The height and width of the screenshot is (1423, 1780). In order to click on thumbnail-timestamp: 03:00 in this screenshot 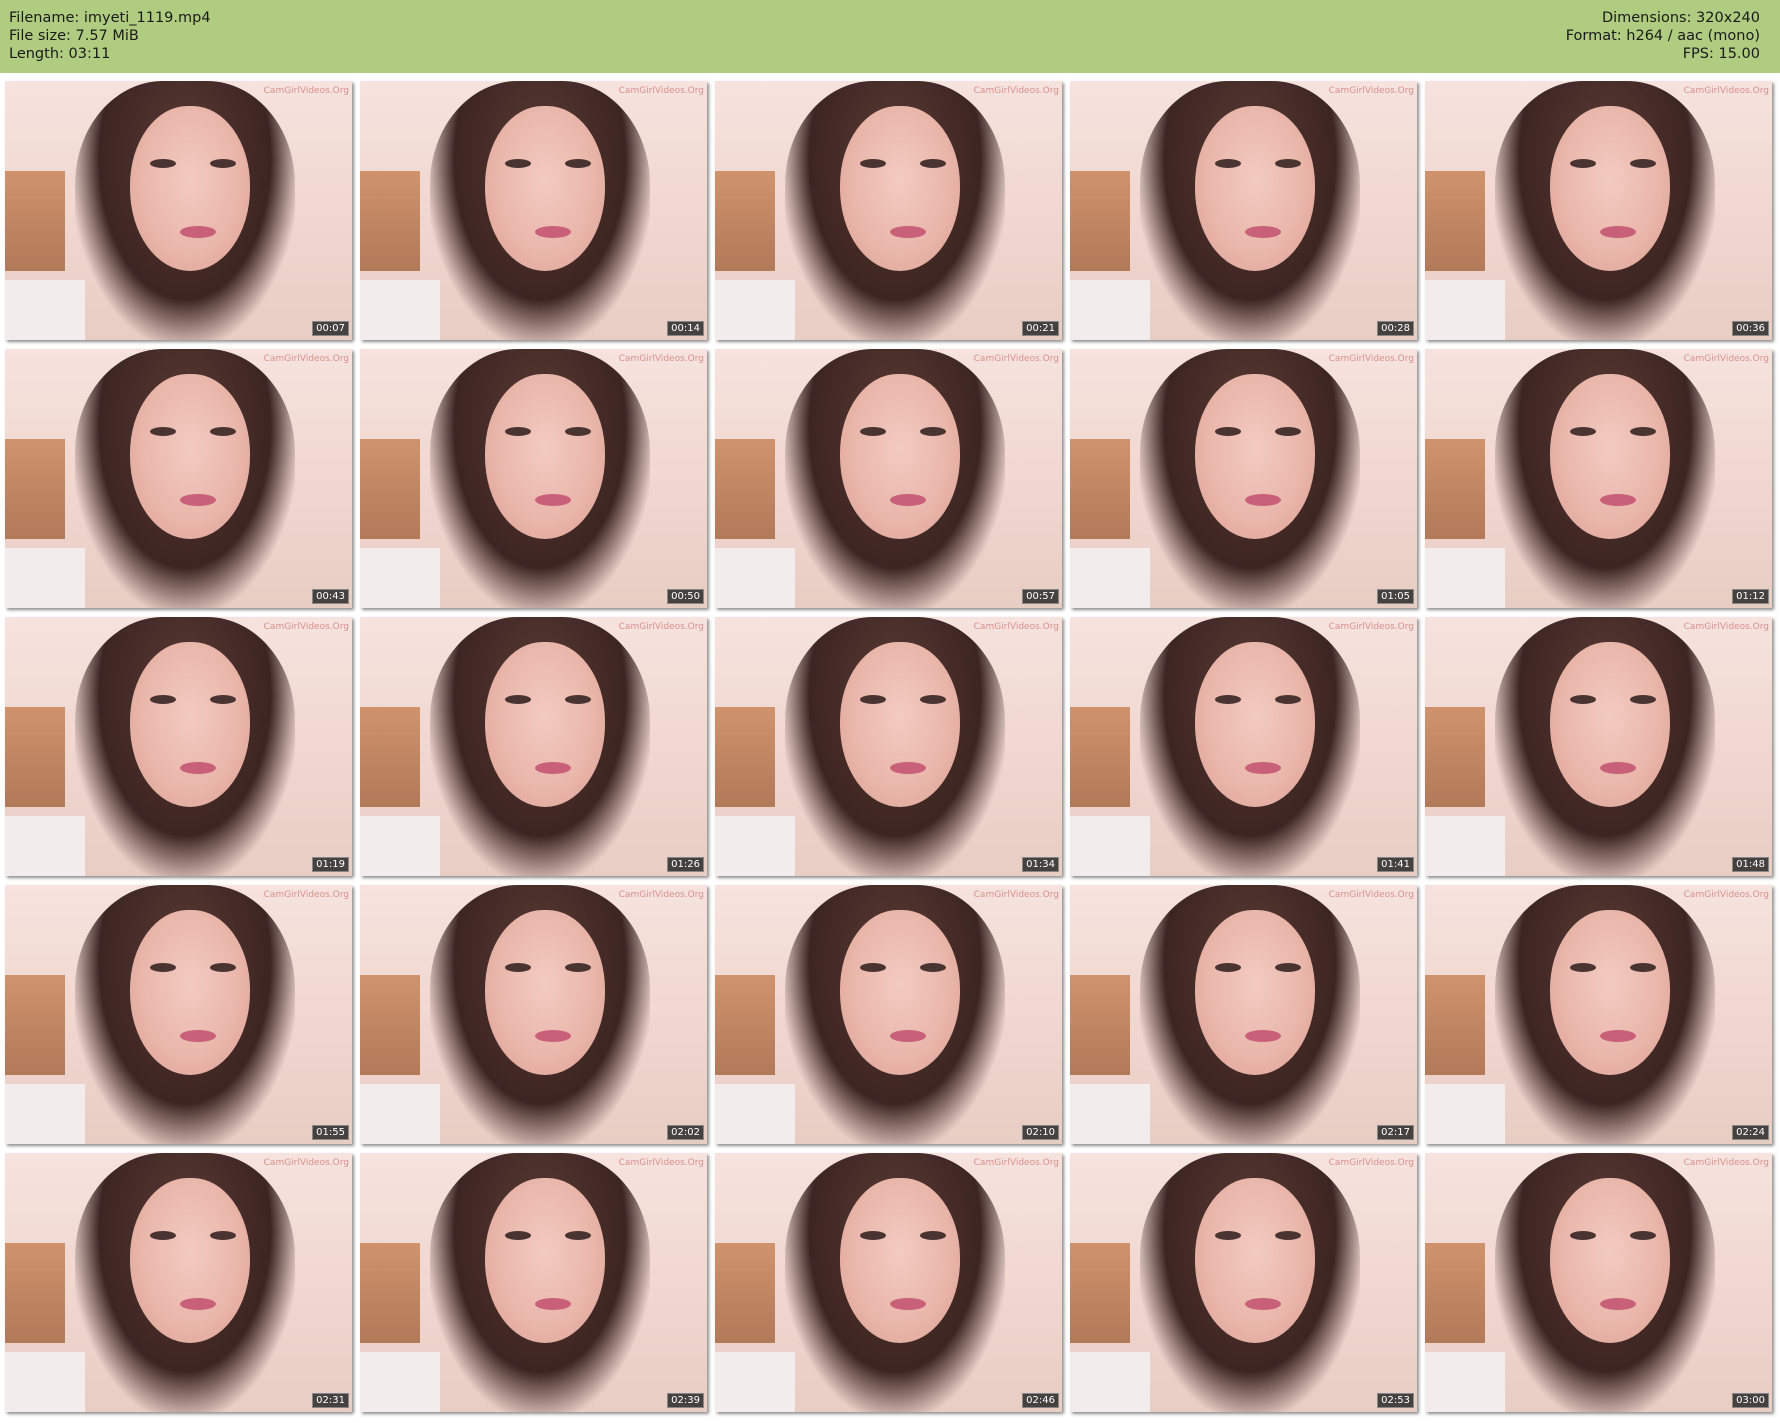, I will do `click(1750, 1400)`.